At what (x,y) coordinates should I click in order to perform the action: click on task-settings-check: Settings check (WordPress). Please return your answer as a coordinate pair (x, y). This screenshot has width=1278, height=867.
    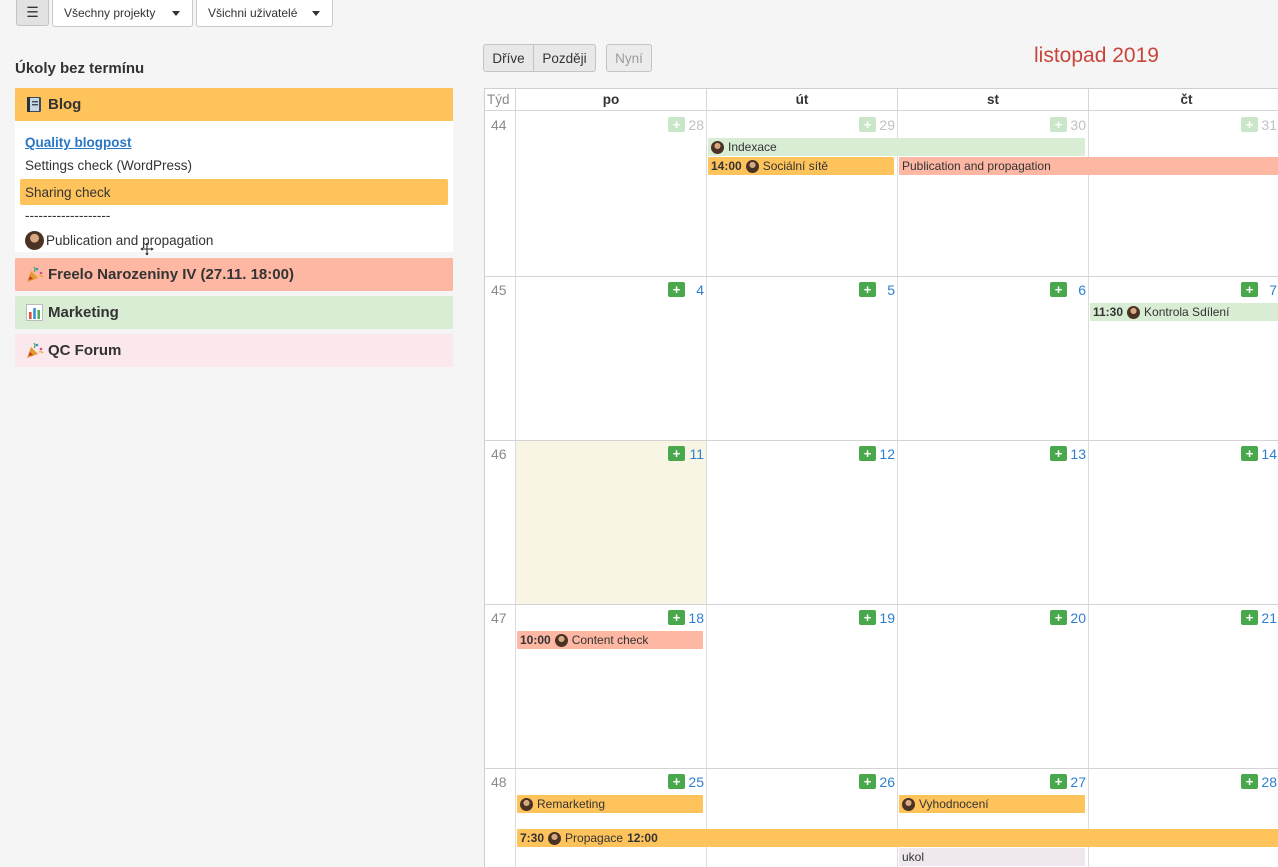
    Looking at the image, I should click on (108, 165).